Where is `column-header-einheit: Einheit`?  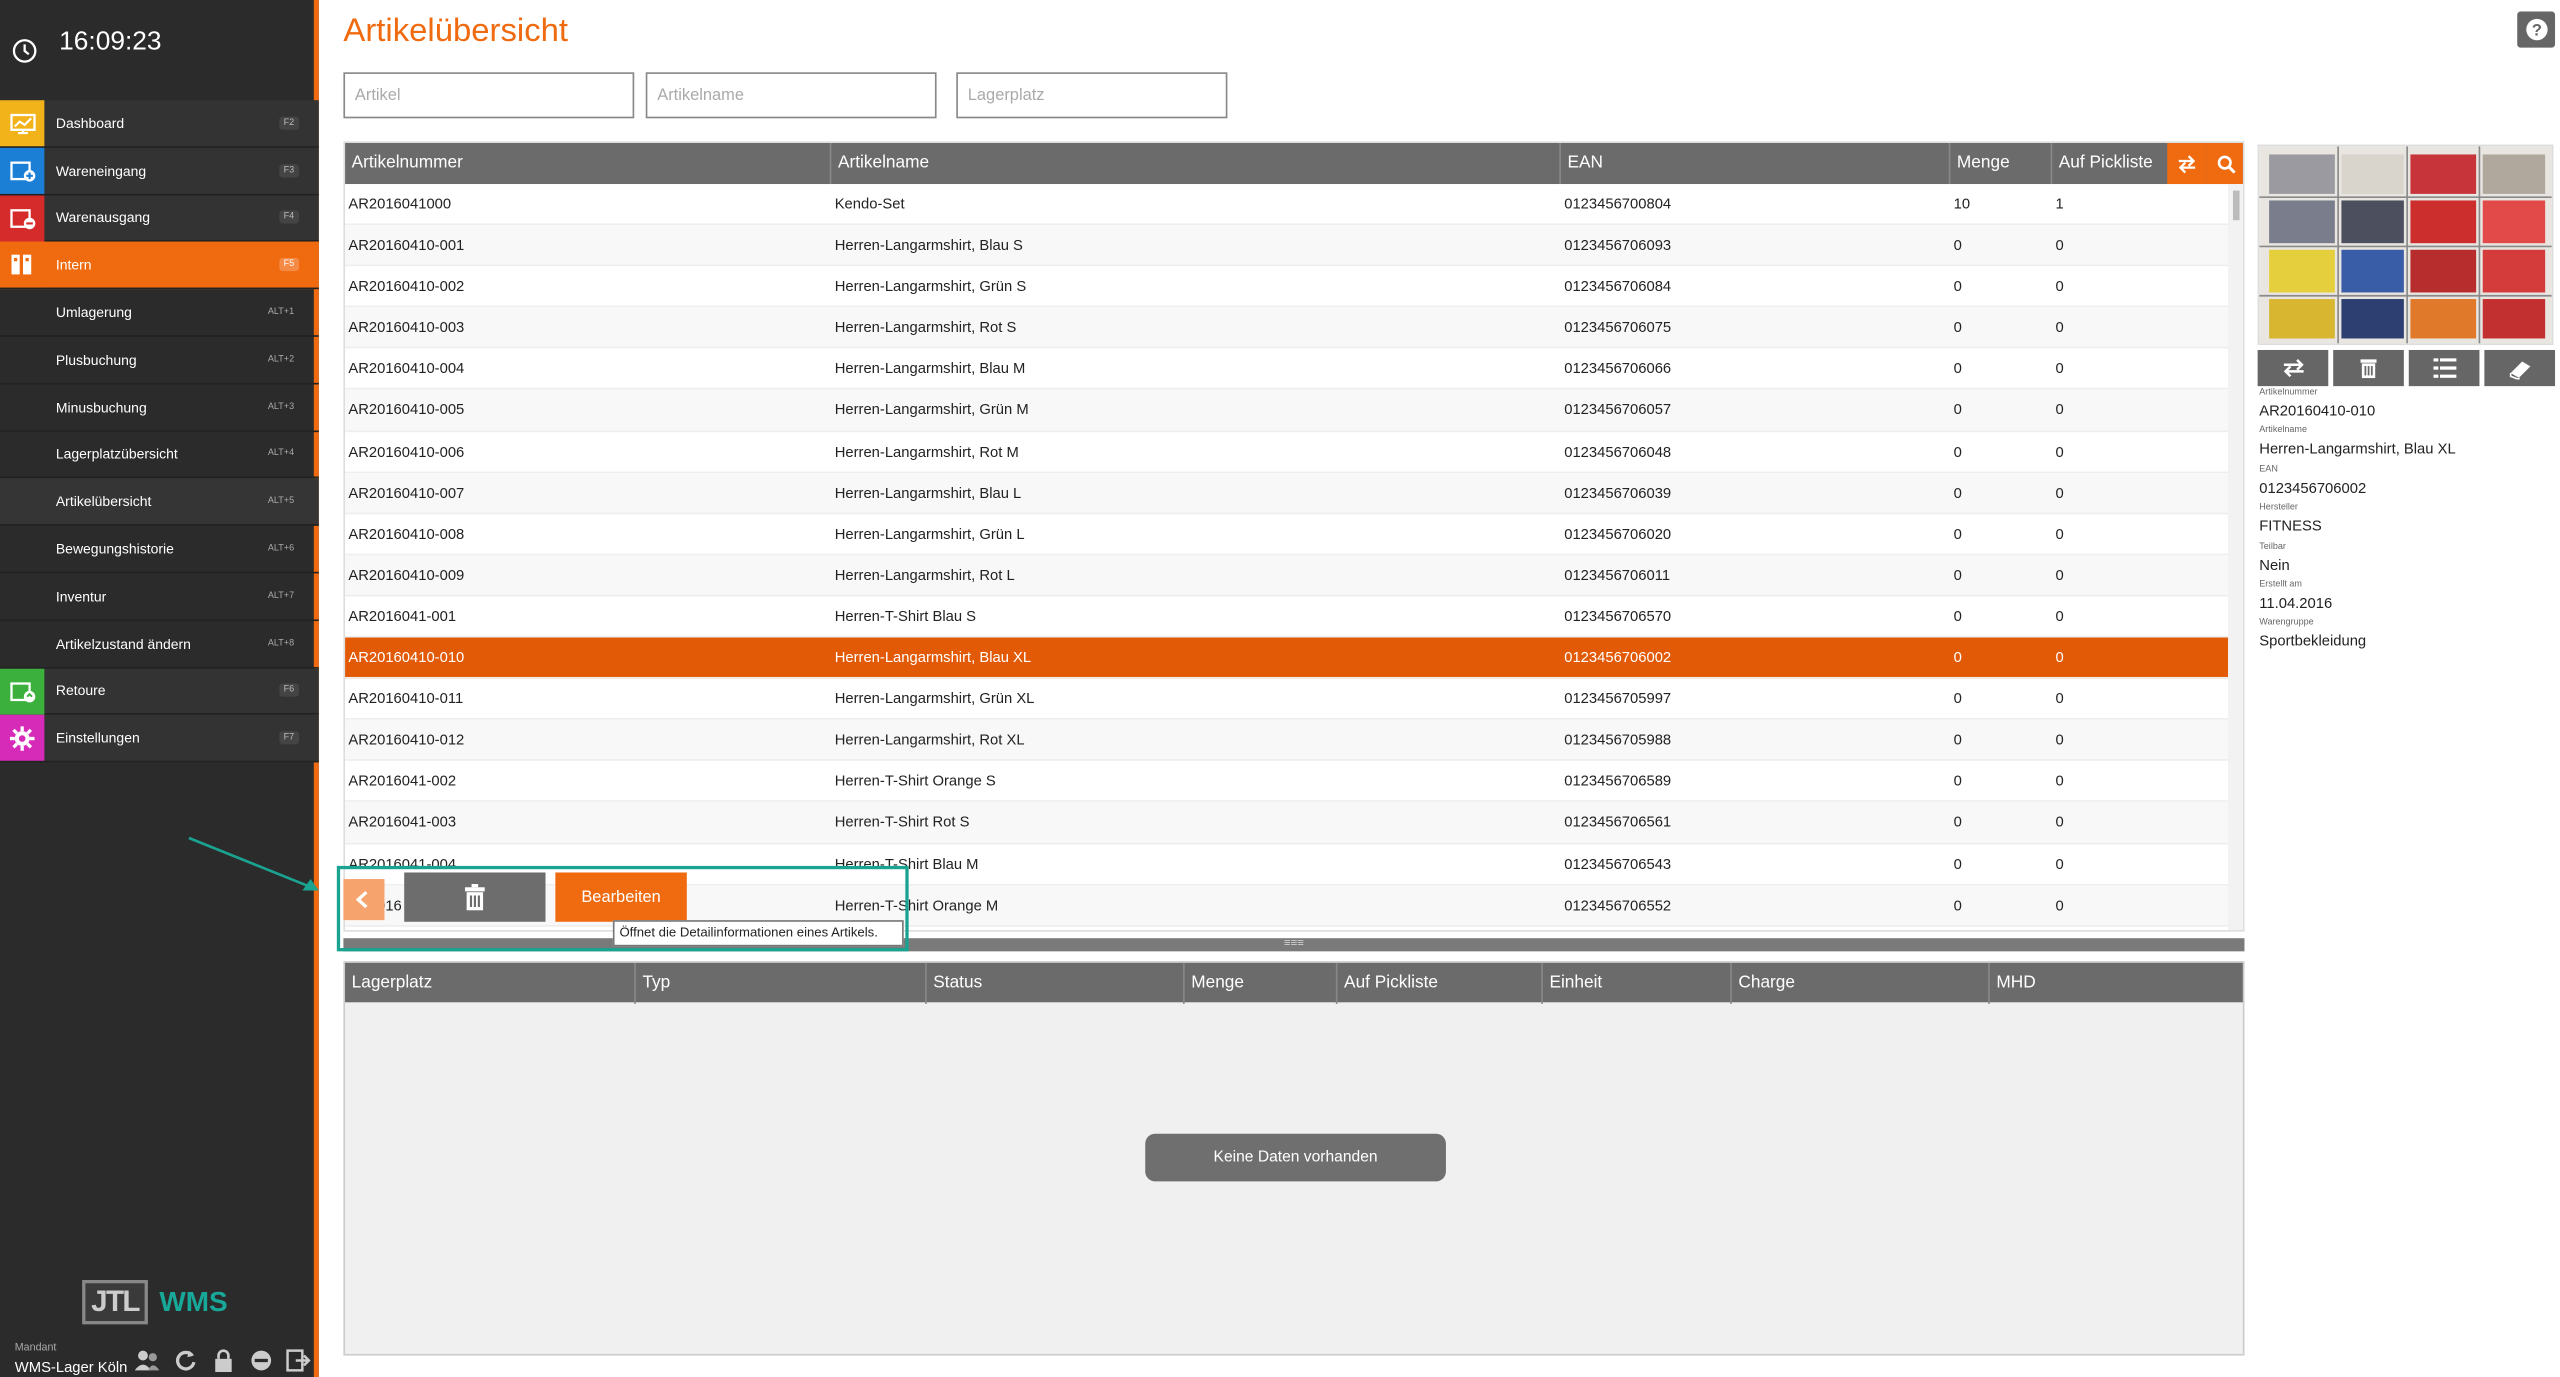 column-header-einheit: Einheit is located at coordinates (1637, 983).